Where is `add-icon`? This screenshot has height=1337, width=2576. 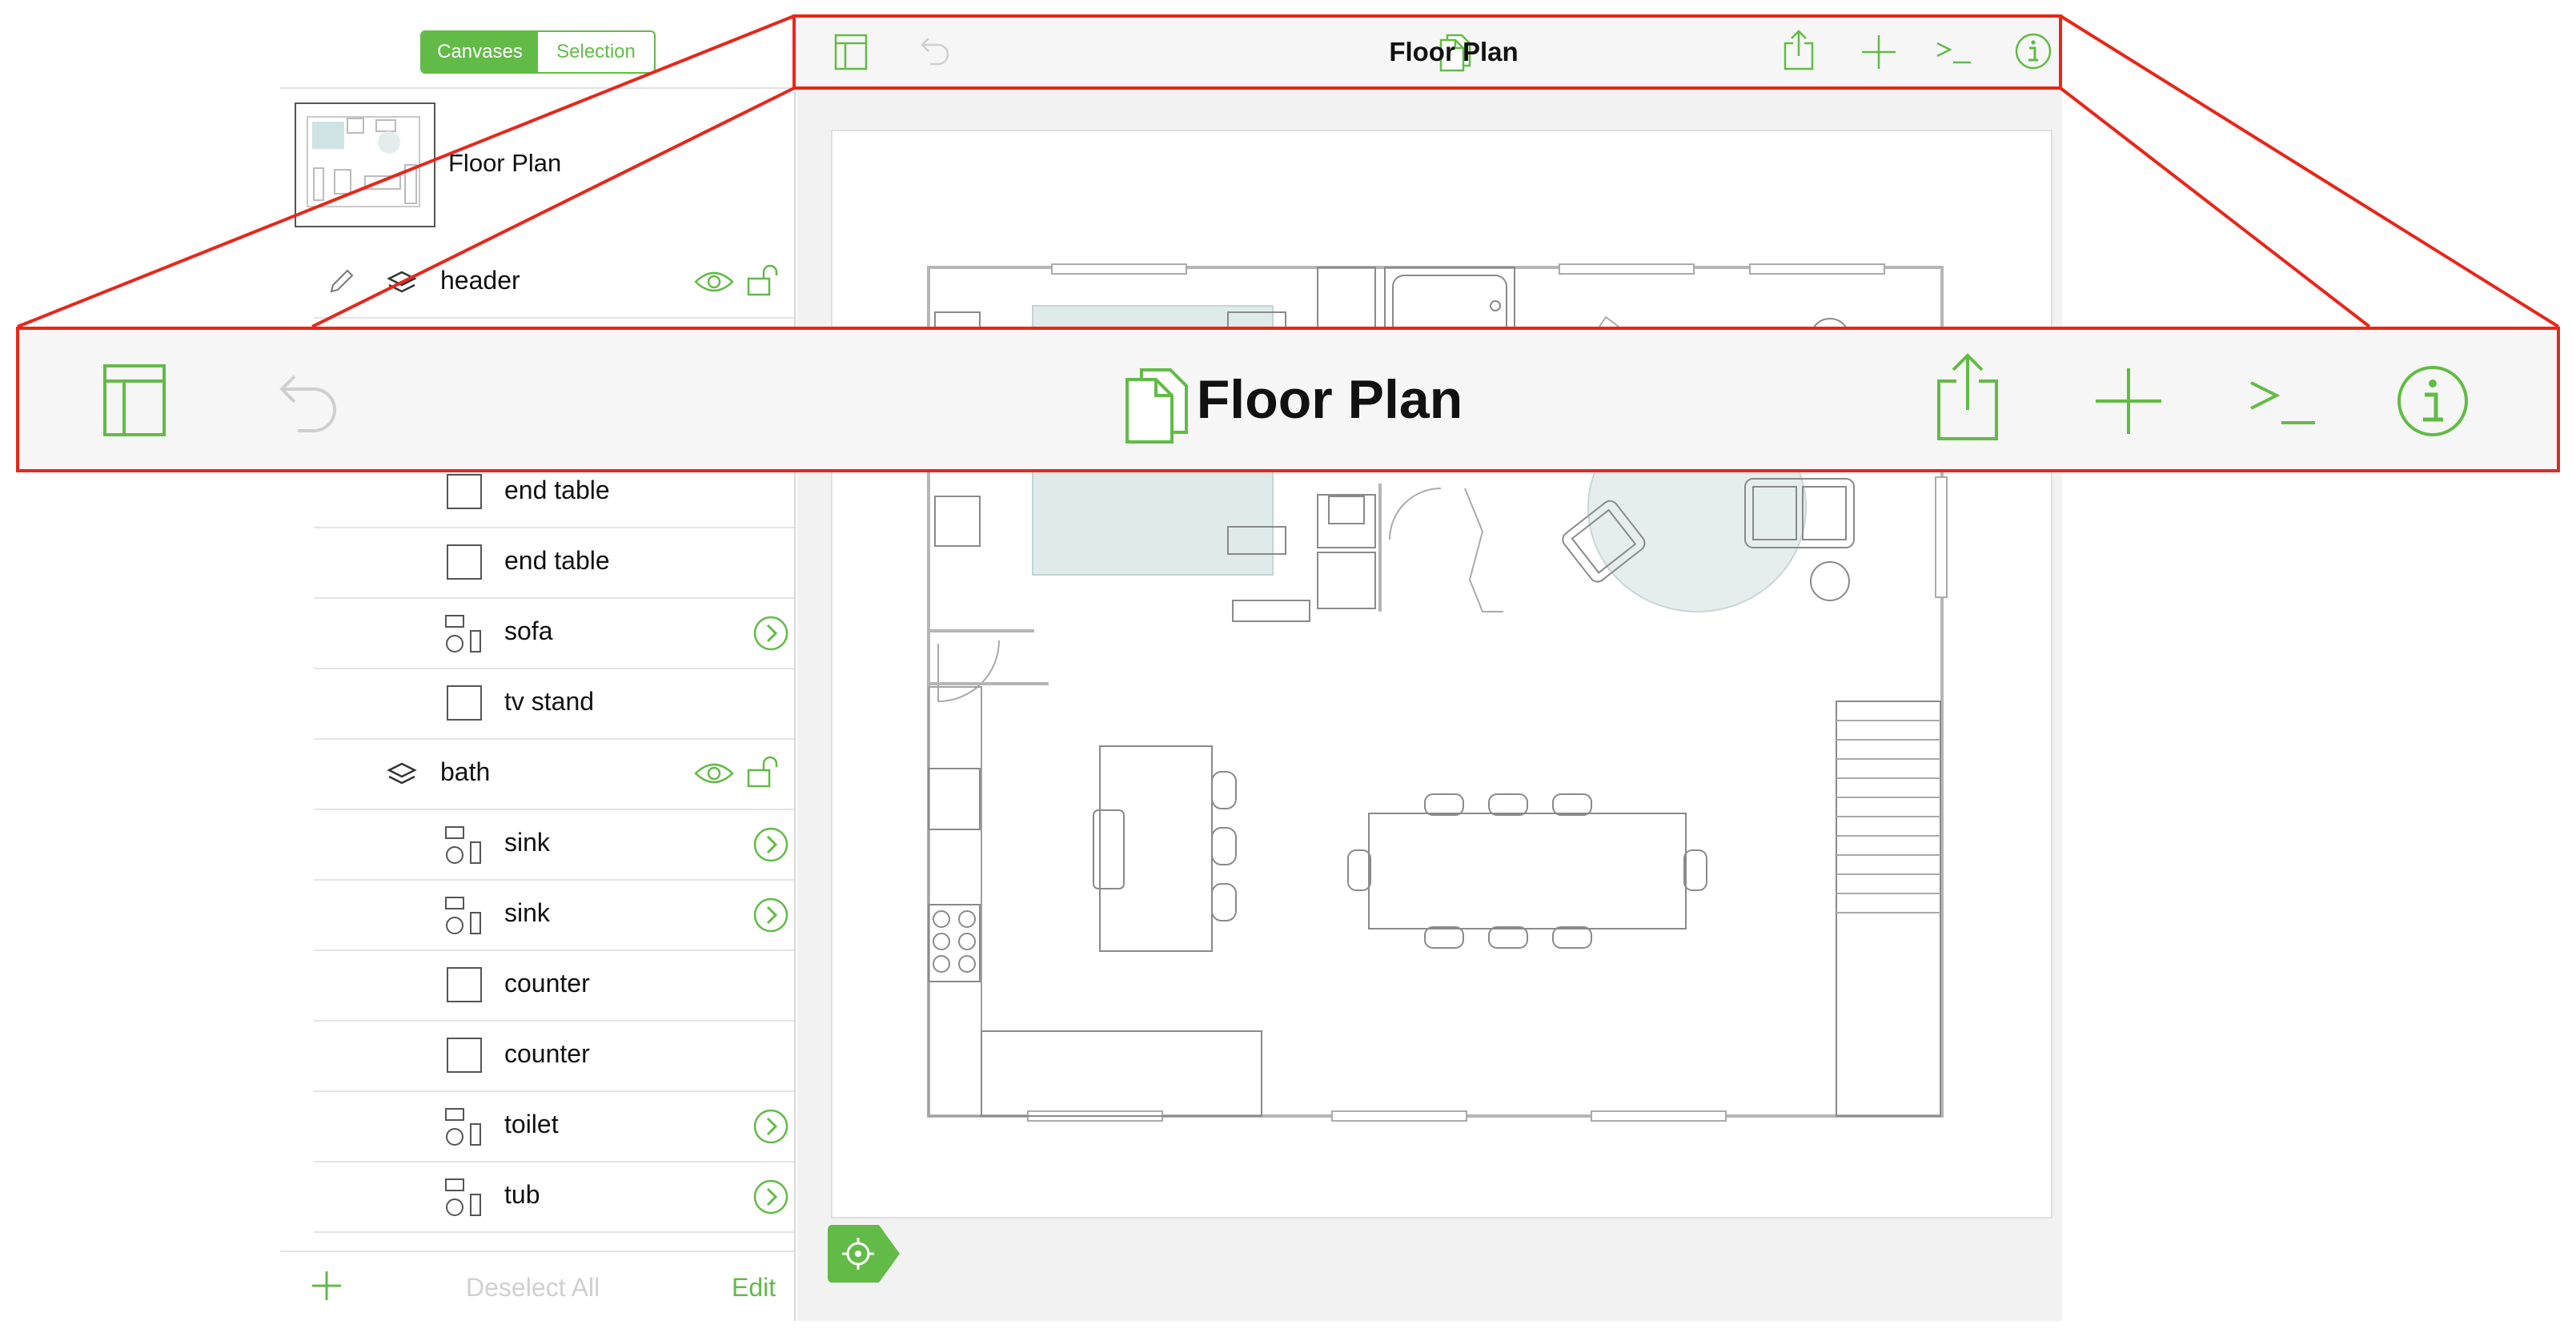 add-icon is located at coordinates (2128, 401).